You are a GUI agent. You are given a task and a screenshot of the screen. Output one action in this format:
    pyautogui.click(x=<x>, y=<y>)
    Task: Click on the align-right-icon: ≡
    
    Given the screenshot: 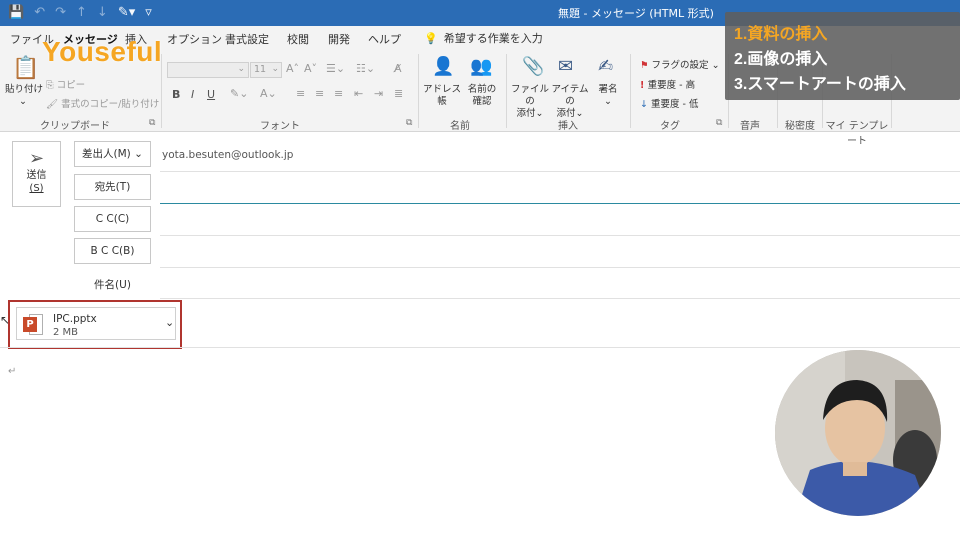 What is the action you would take?
    pyautogui.click(x=338, y=93)
    